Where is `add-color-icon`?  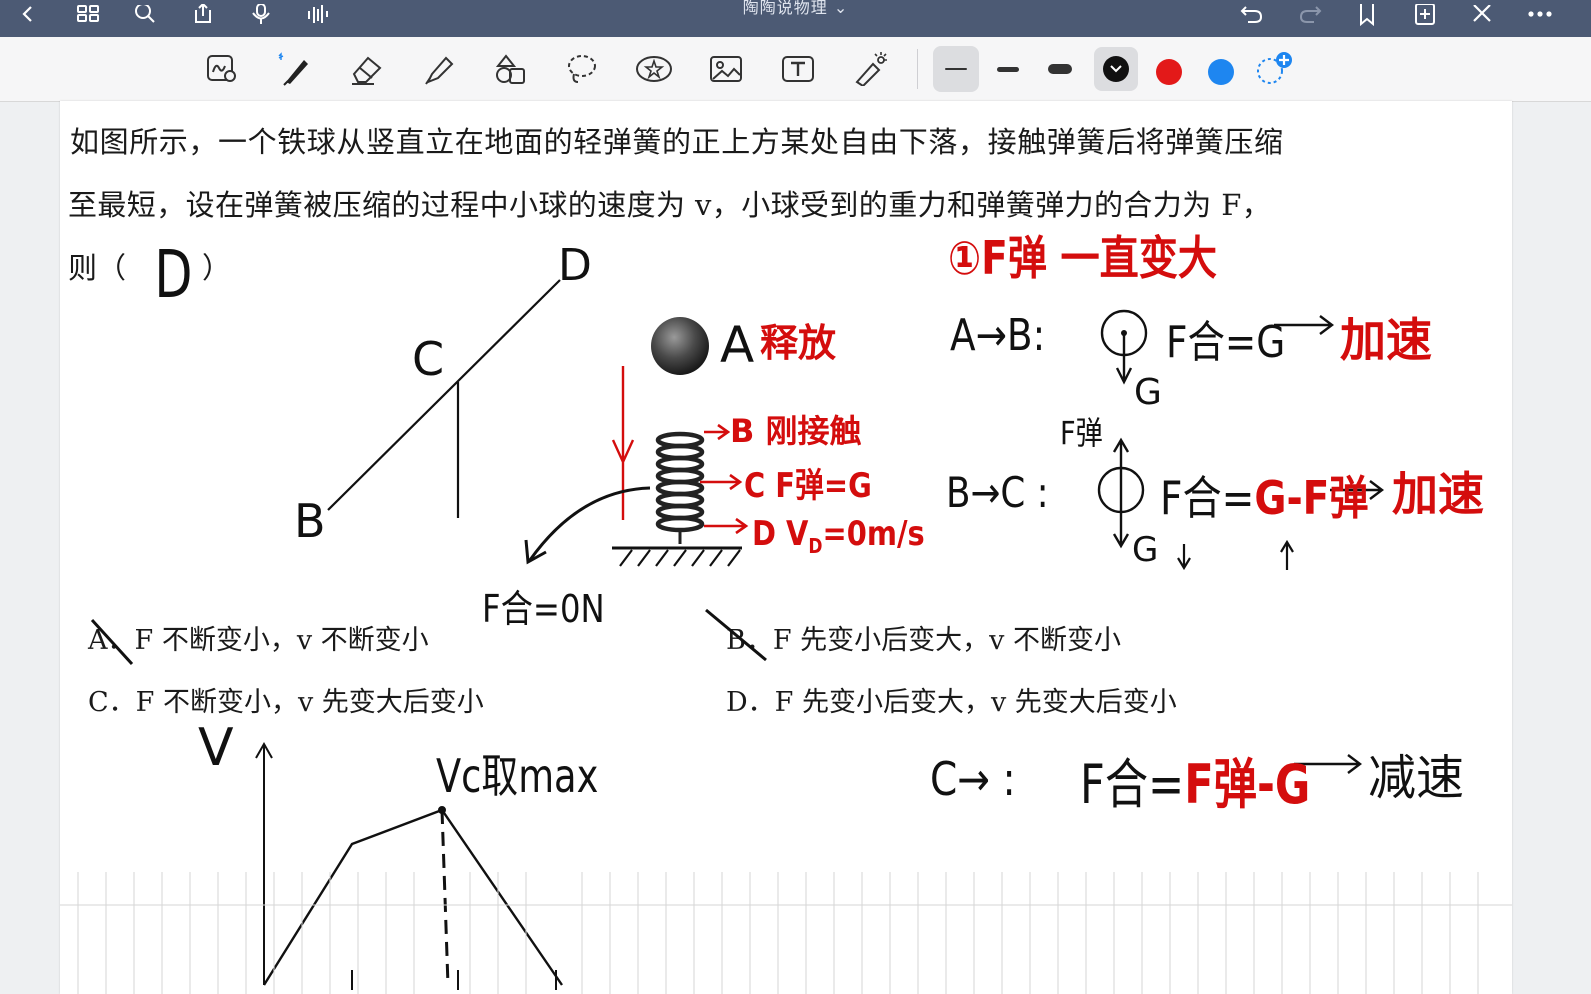
add-color-icon is located at coordinates (1274, 69).